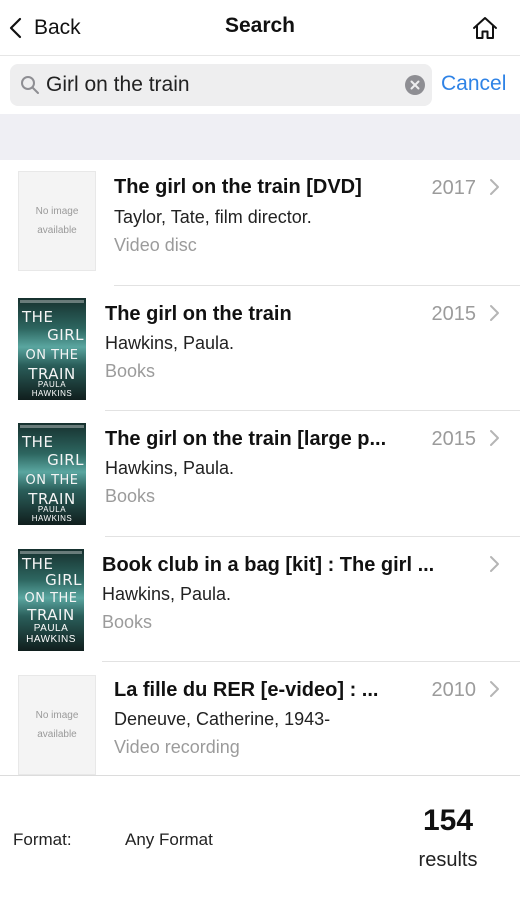 This screenshot has height=900, width=520. I want to click on result-title: The girl on the train, so click(198, 313).